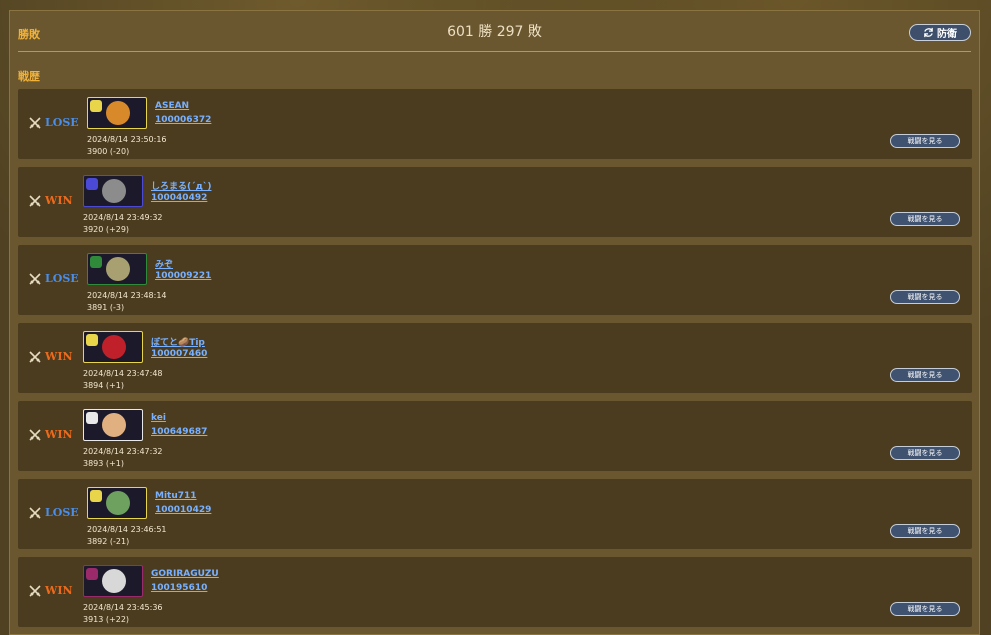  I want to click on rating-score: 3920 (+29), so click(106, 229).